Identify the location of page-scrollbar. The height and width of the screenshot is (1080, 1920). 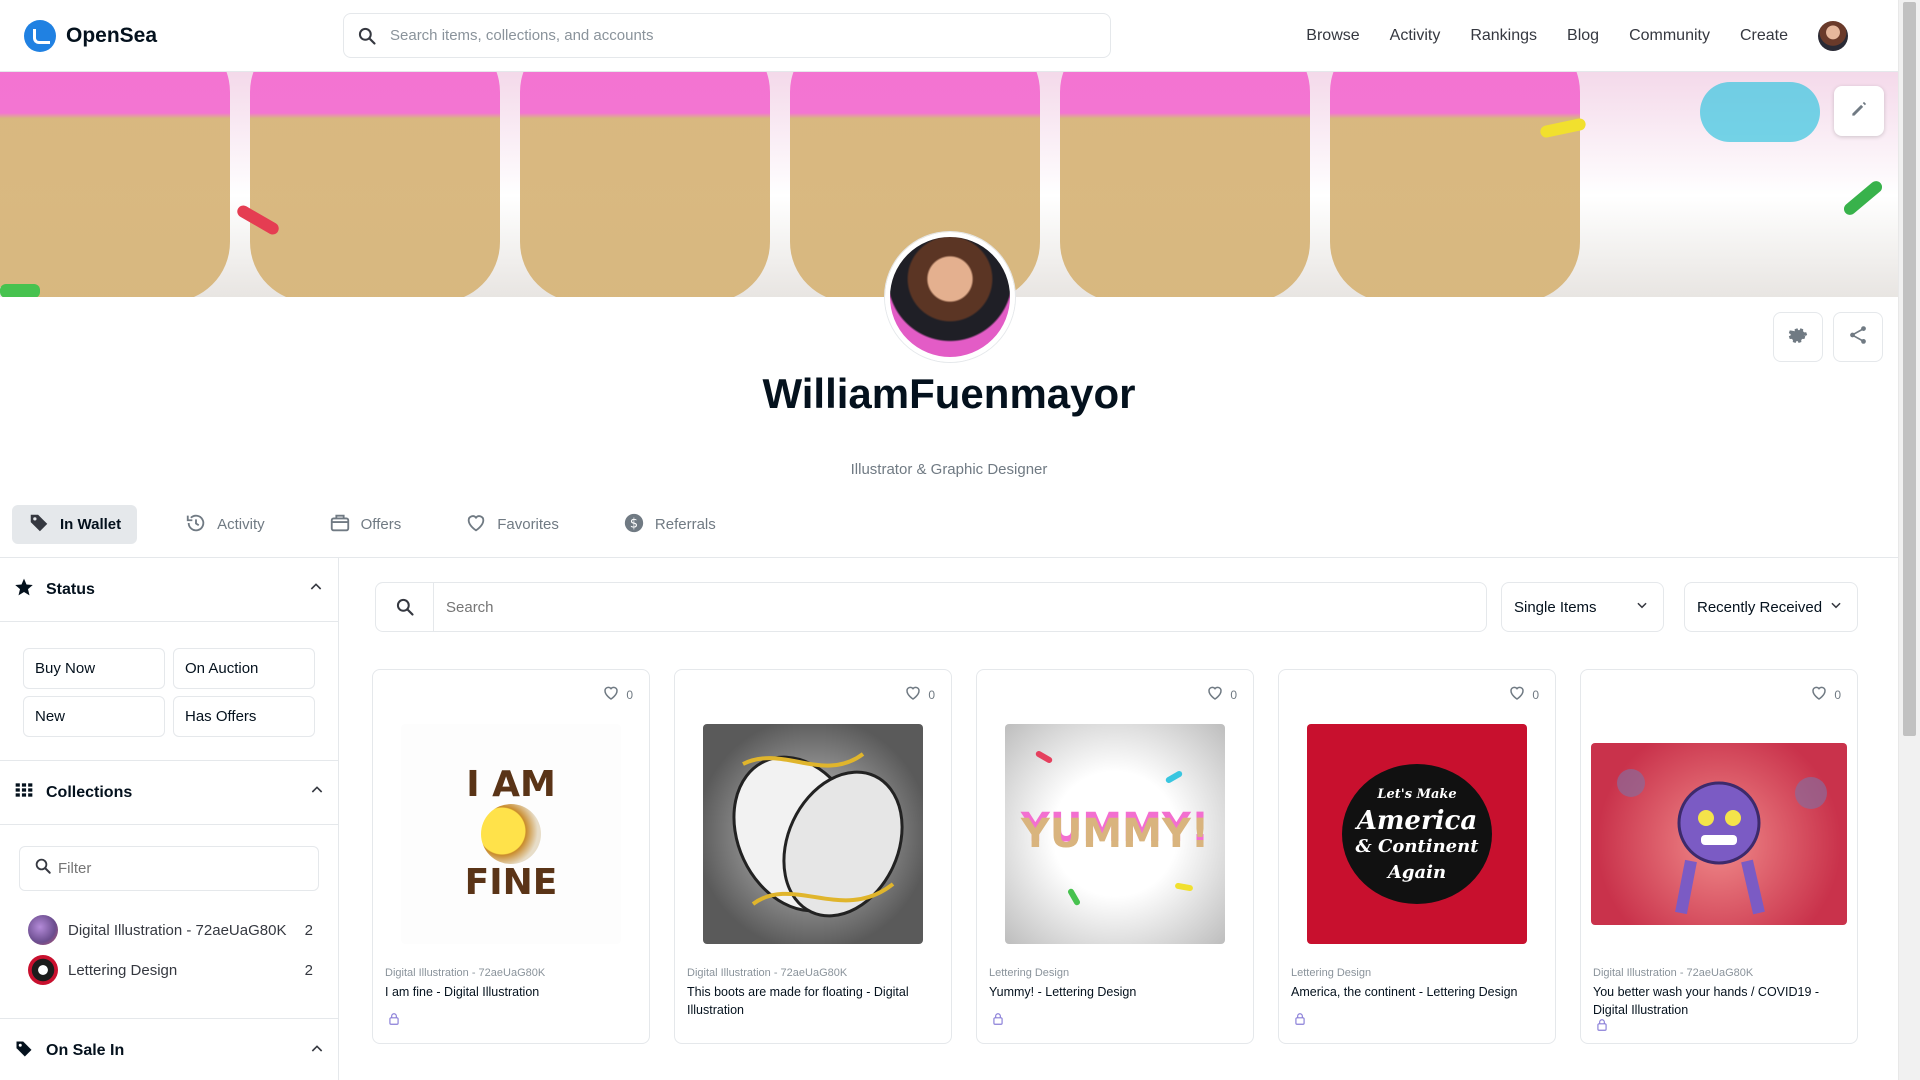
(1909, 540).